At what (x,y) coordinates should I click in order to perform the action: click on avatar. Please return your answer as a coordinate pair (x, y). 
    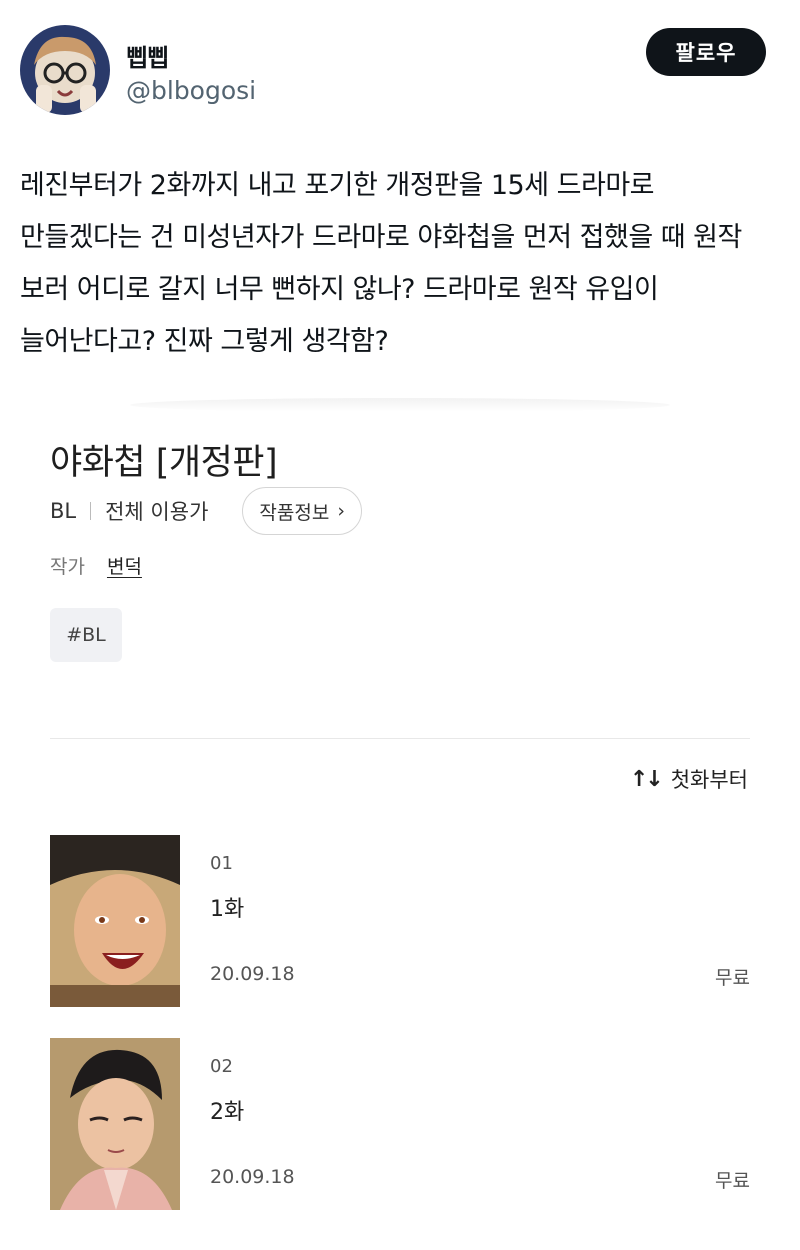
    Looking at the image, I should click on (65, 70).